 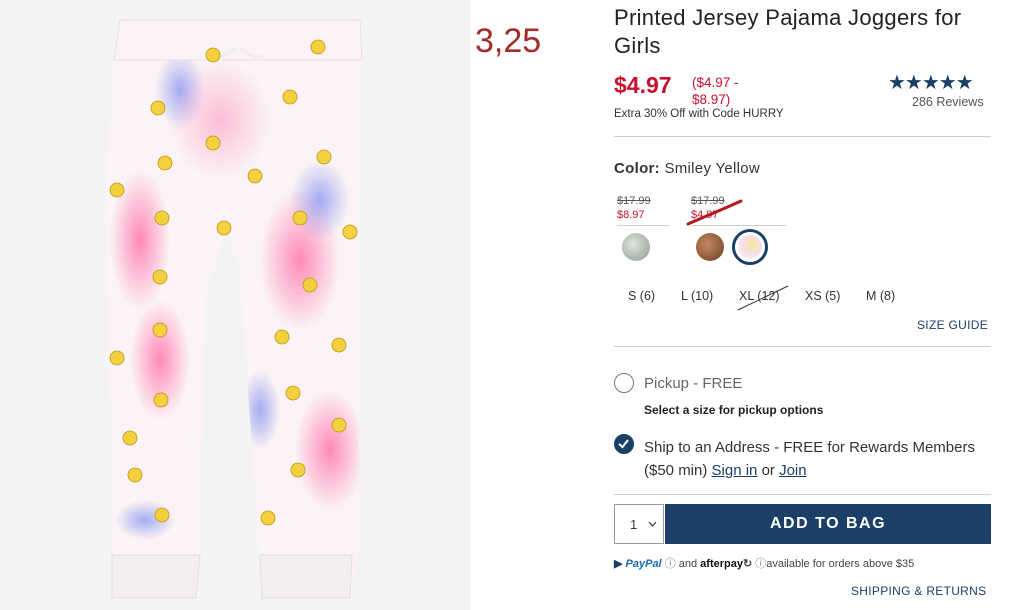 What do you see at coordinates (735, 470) in the screenshot?
I see `sign-in-link: Sign in` at bounding box center [735, 470].